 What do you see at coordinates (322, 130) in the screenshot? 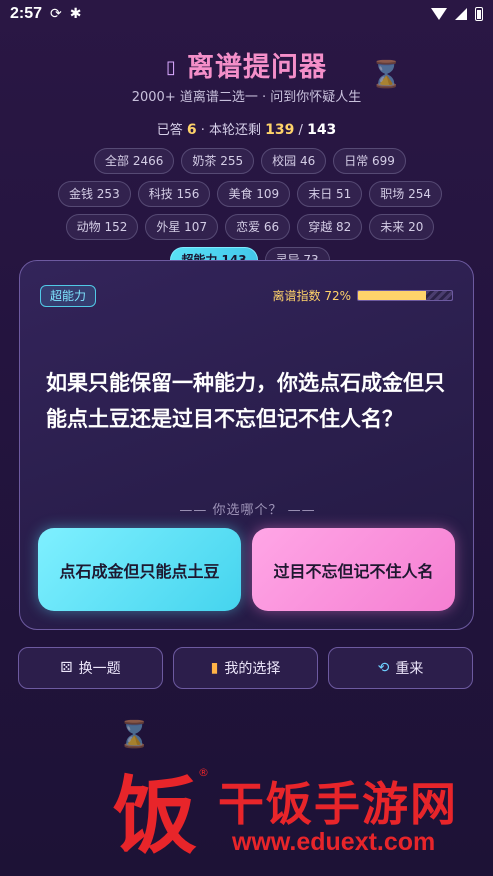
I see `total-count: 143` at bounding box center [322, 130].